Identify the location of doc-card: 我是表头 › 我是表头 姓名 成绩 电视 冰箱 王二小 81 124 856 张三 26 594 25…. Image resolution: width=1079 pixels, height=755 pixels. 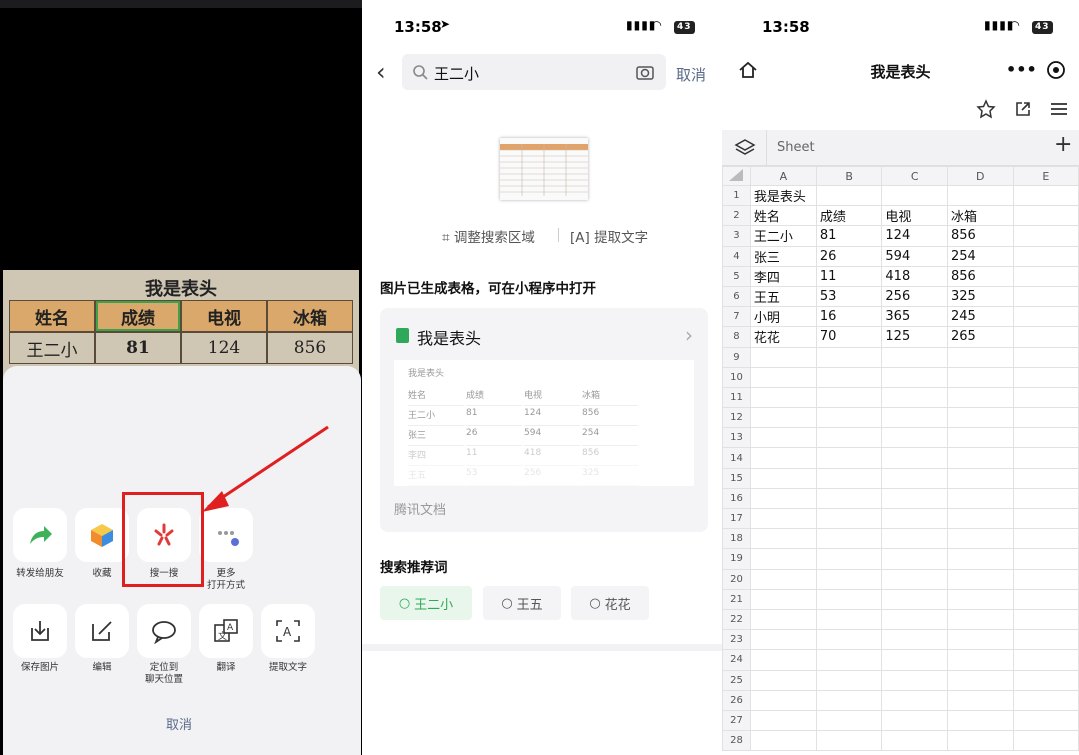
(544, 420).